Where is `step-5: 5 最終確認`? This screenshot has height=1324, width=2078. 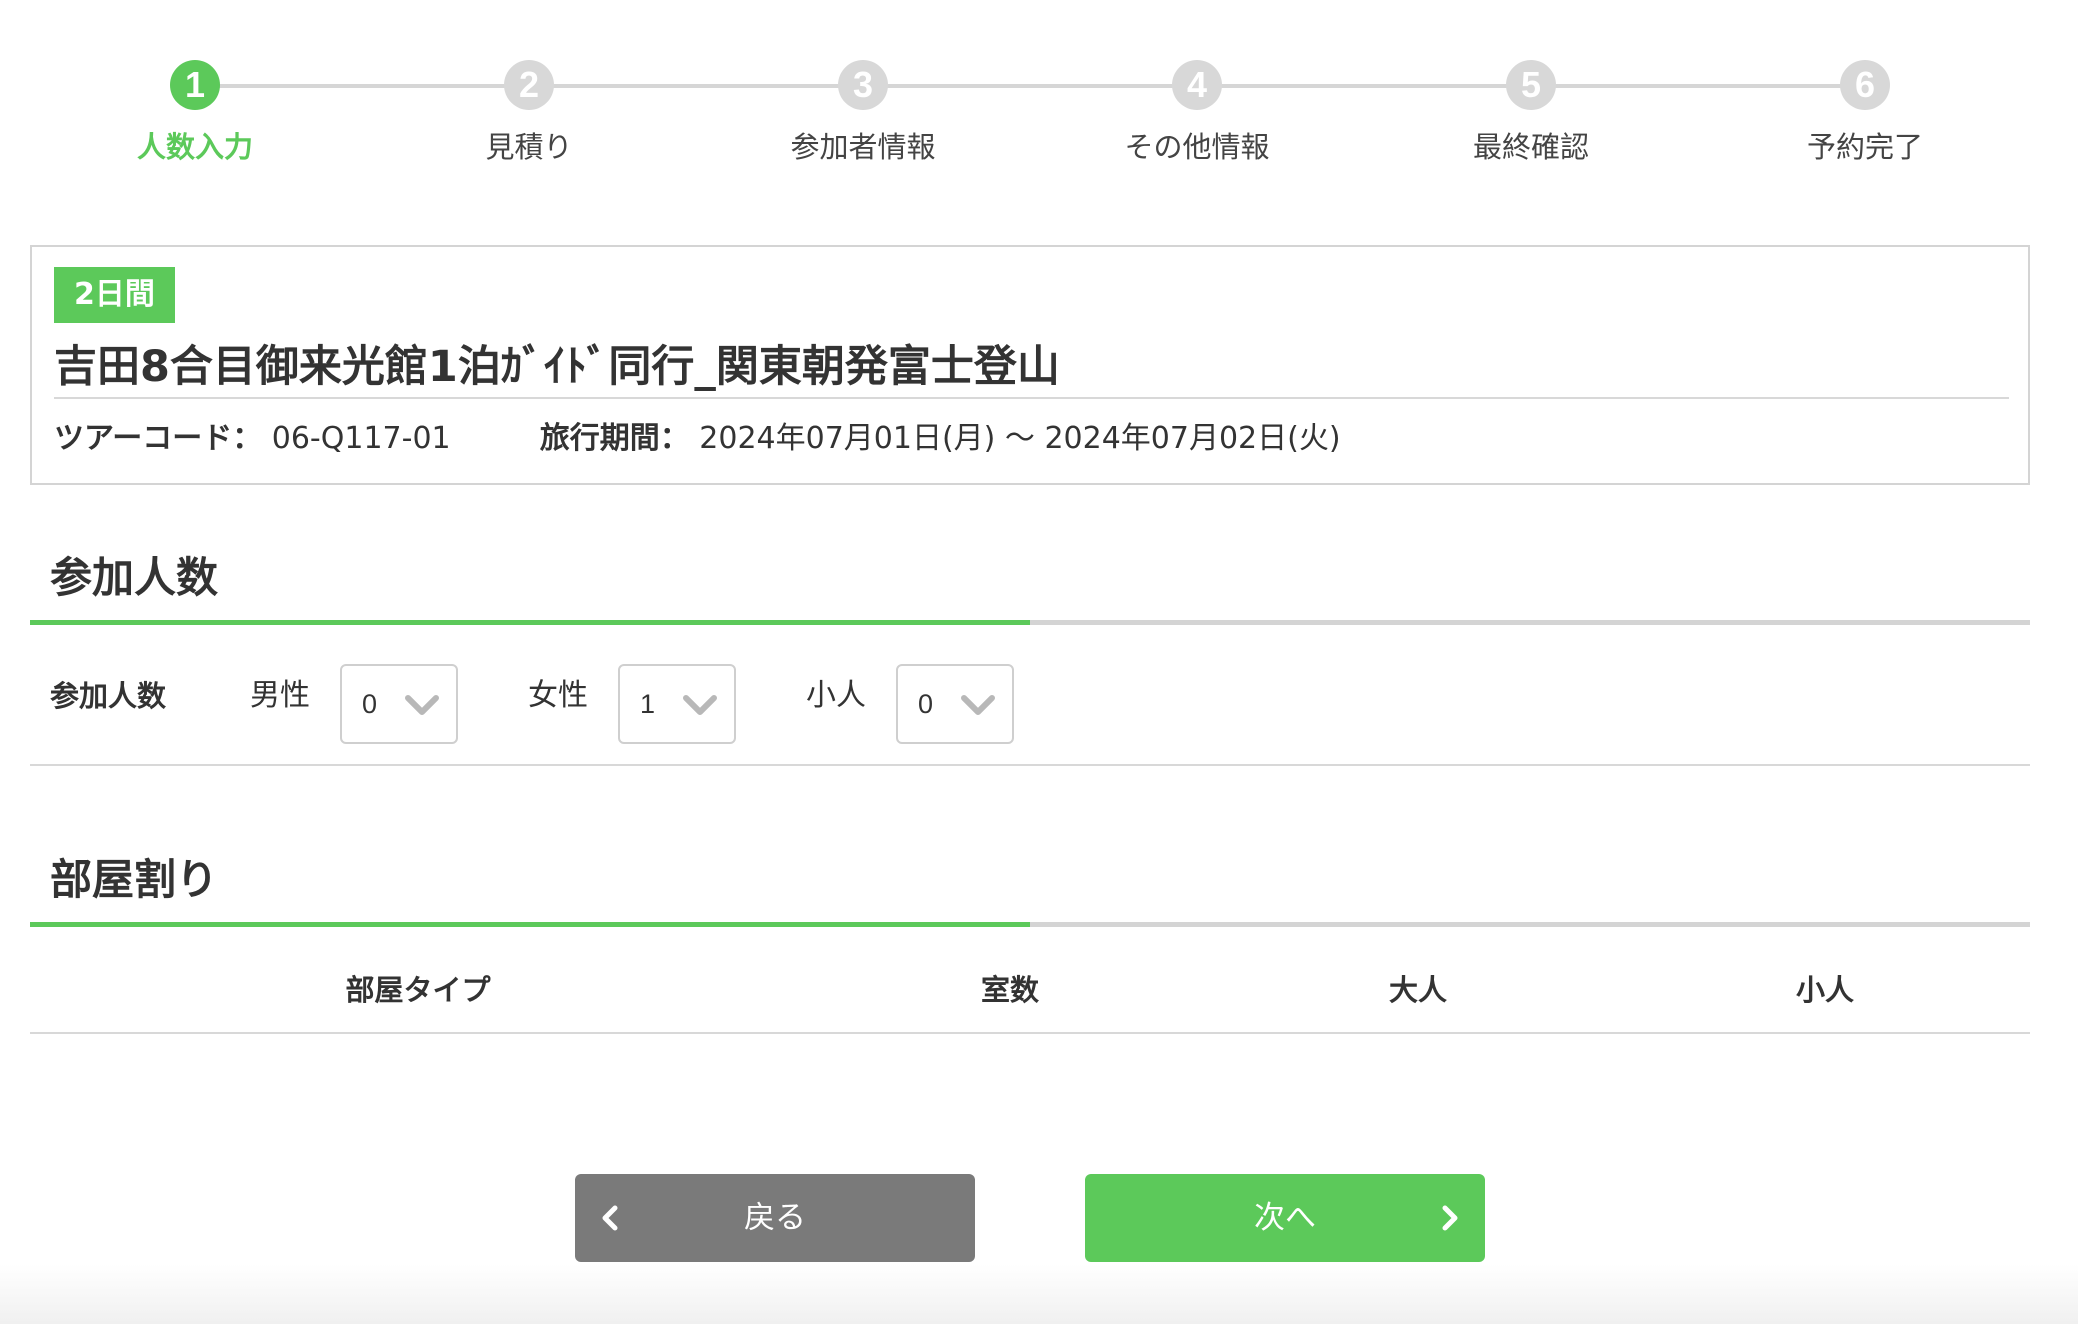 step-5: 5 最終確認 is located at coordinates (1531, 113).